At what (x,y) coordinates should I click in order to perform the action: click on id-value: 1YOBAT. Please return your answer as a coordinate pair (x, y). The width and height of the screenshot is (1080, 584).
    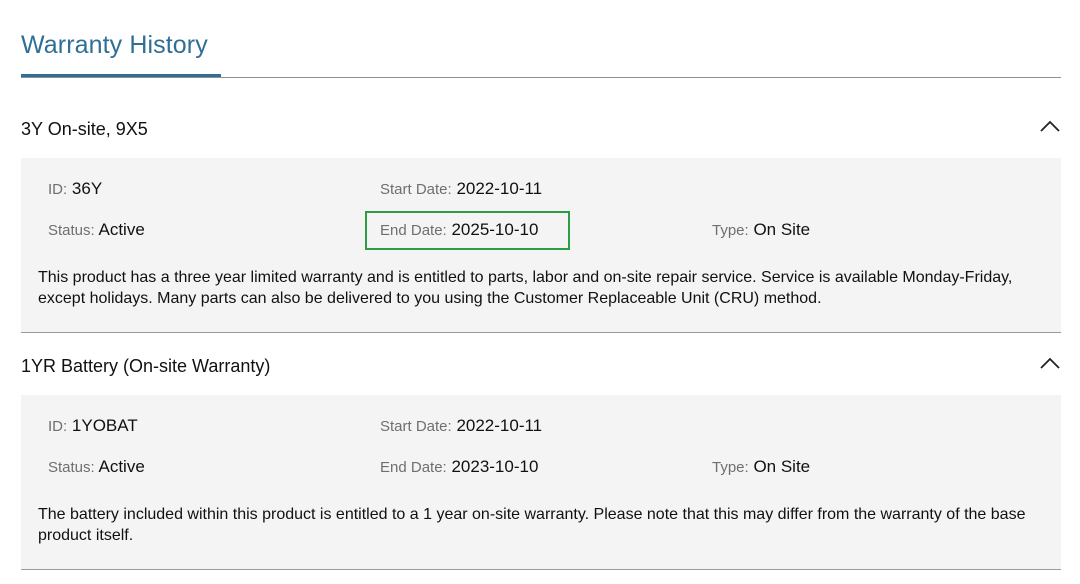
    Looking at the image, I should click on (104, 425).